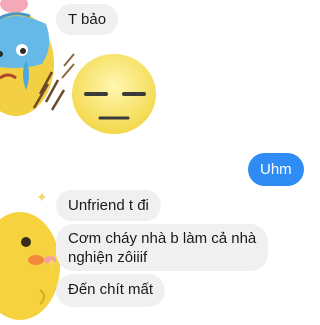 The image size is (320, 325). Describe the element at coordinates (162, 238) in the screenshot. I see `message-text-line: Cơm cháy nhà b làm cả nhà` at that location.